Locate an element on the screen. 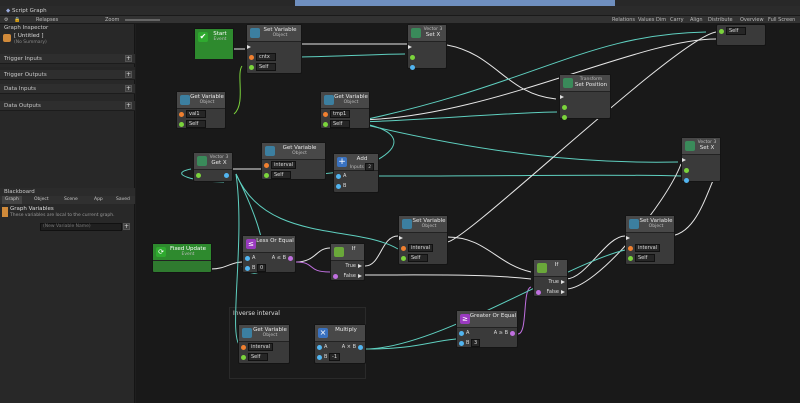  float-output-port is located at coordinates (360, 347).